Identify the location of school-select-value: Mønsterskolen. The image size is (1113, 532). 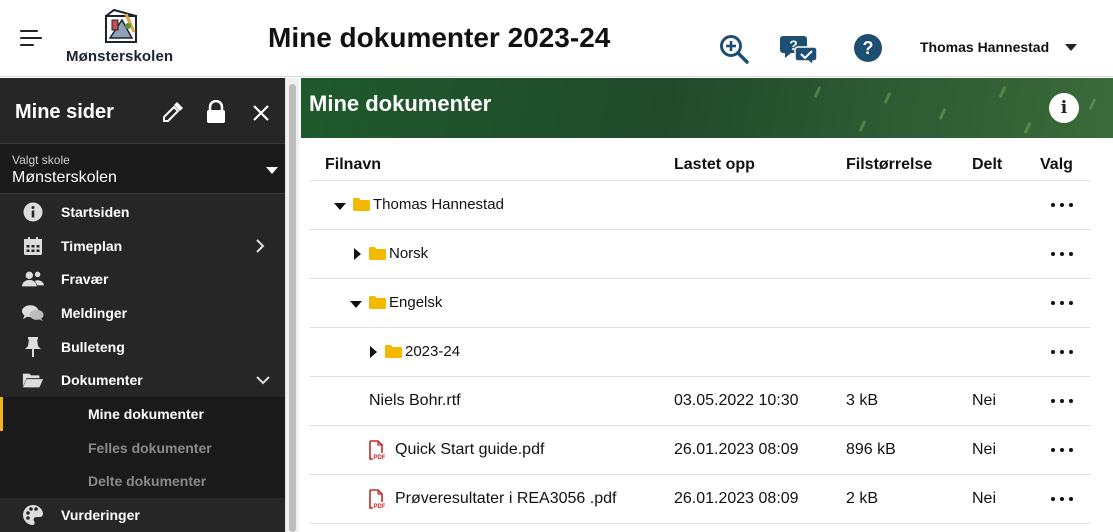
(64, 177).